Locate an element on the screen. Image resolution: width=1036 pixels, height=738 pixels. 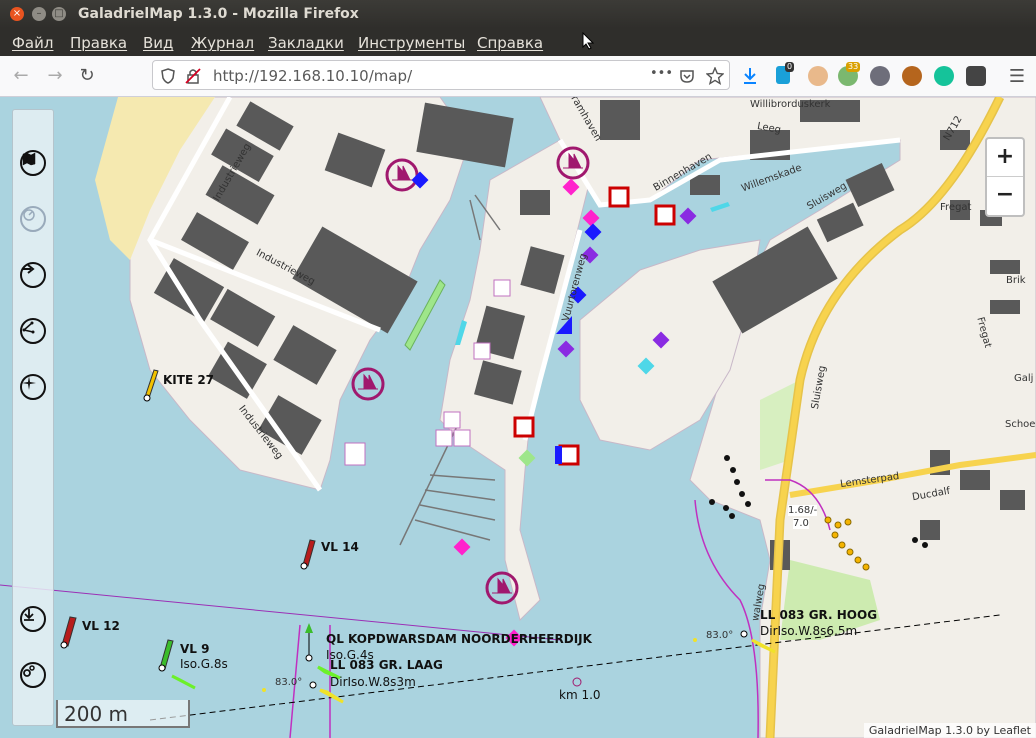
label-ll083-laag-light: DirIso.W.8s3m is located at coordinates (373, 682).